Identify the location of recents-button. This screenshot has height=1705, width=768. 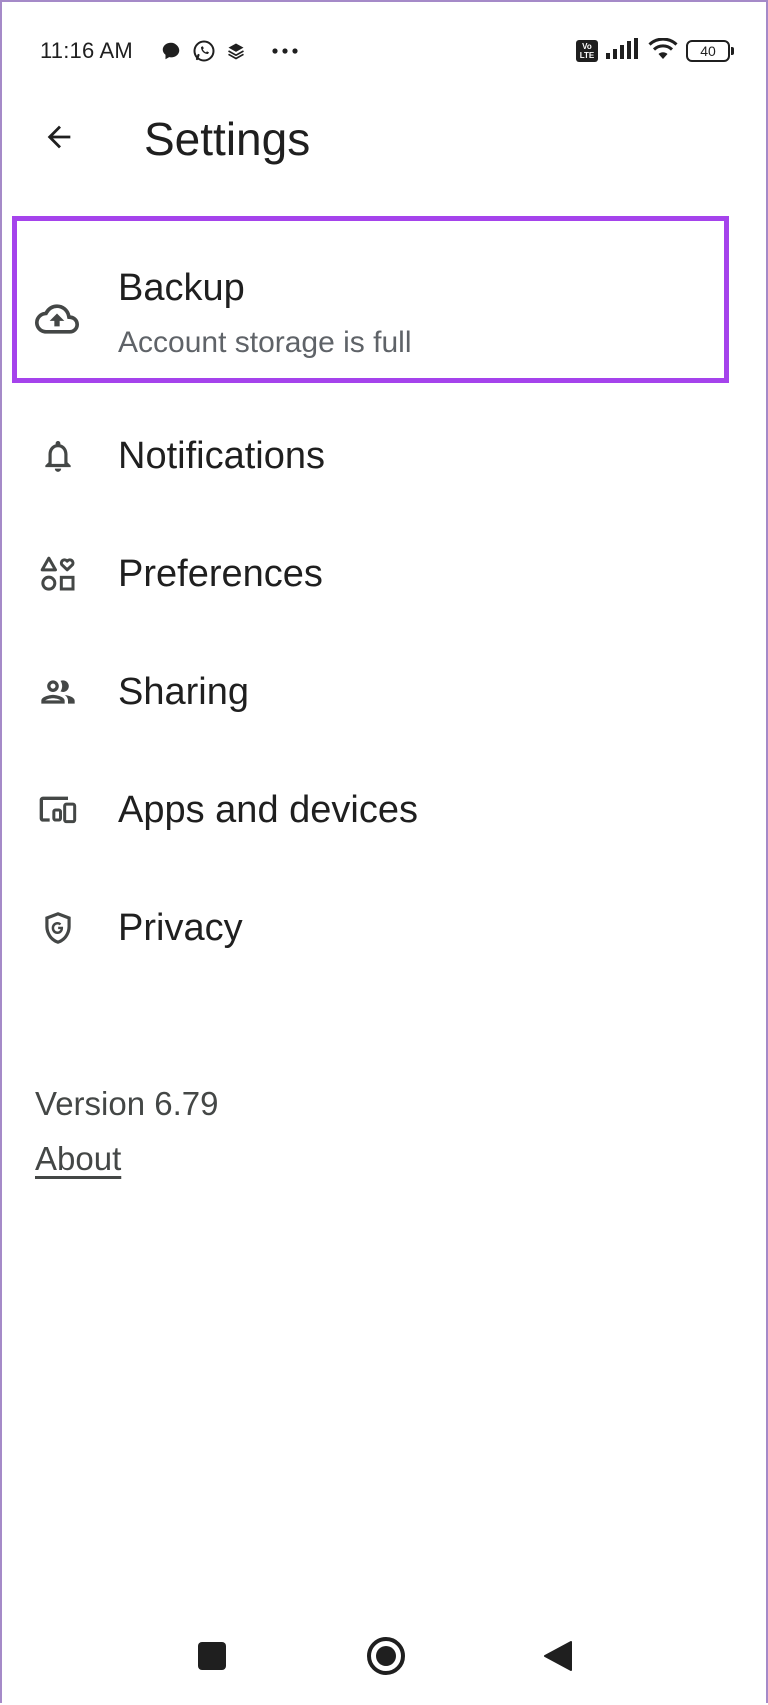
(212, 1658).